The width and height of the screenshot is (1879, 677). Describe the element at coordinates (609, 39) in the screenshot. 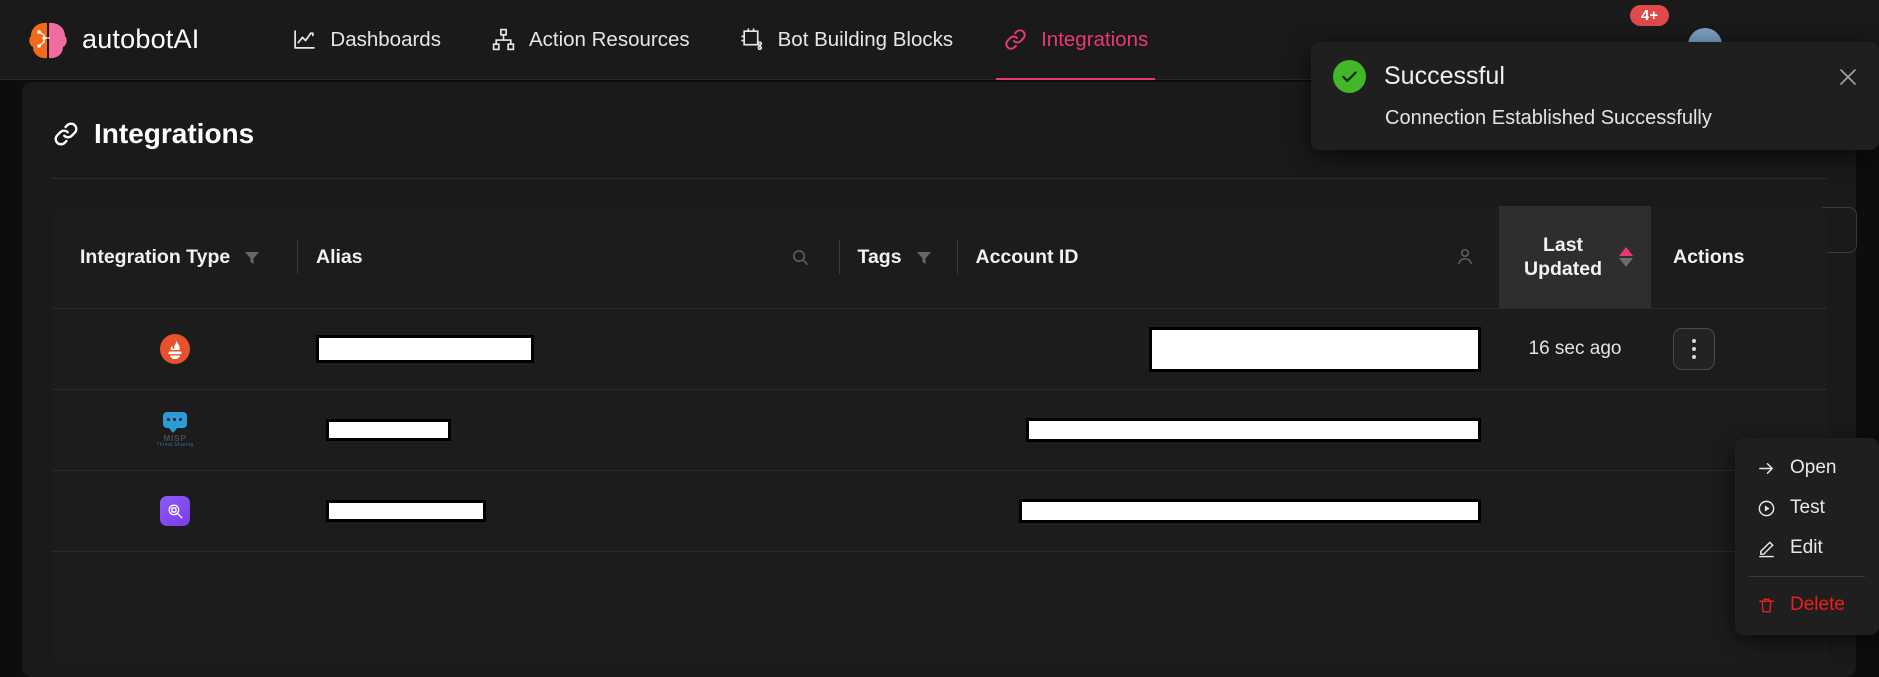

I see `nav-label-action-resources: Action Resources` at that location.